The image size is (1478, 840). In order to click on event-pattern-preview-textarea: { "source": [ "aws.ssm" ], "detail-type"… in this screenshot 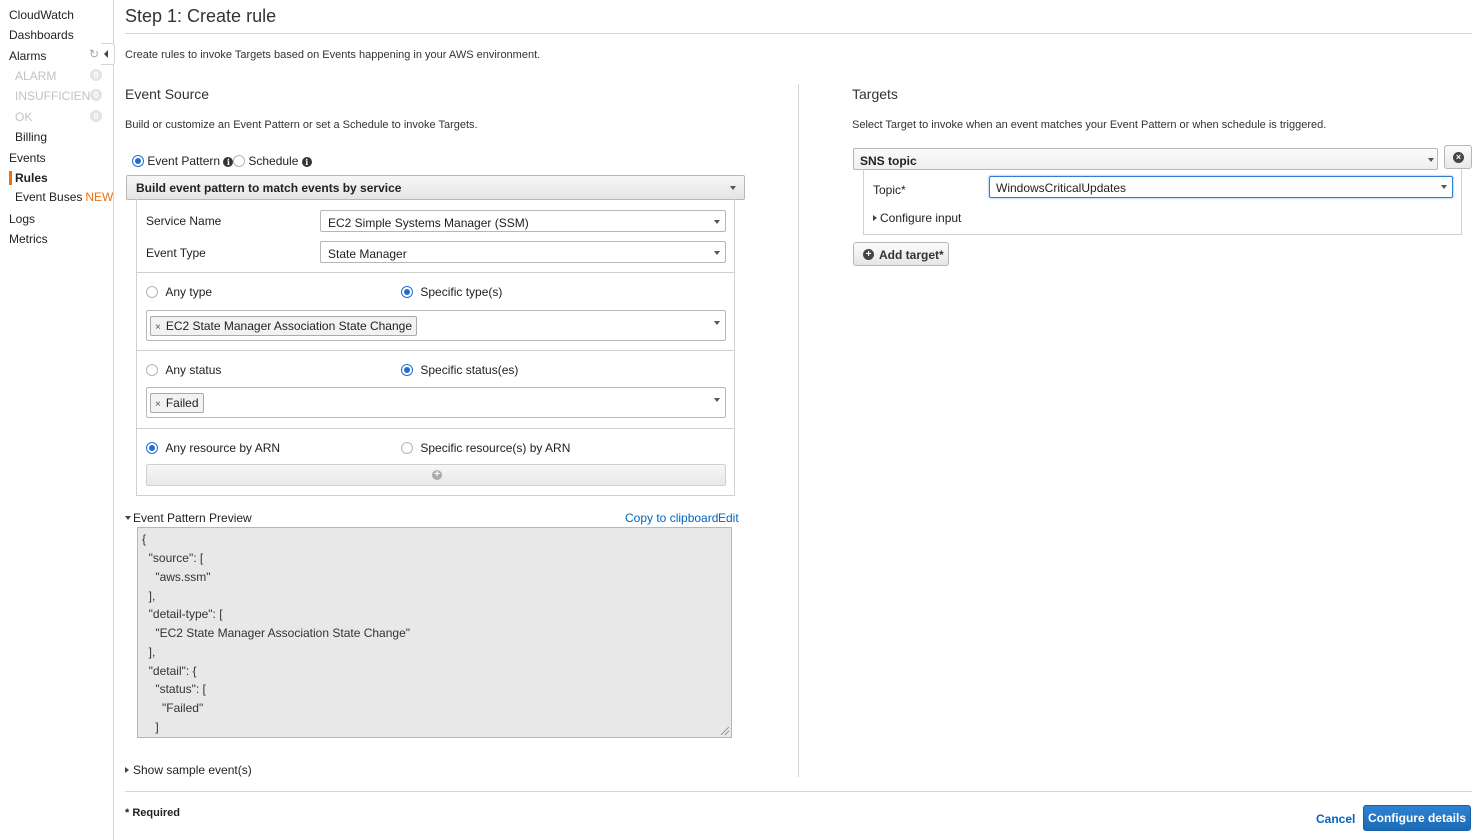, I will do `click(434, 632)`.